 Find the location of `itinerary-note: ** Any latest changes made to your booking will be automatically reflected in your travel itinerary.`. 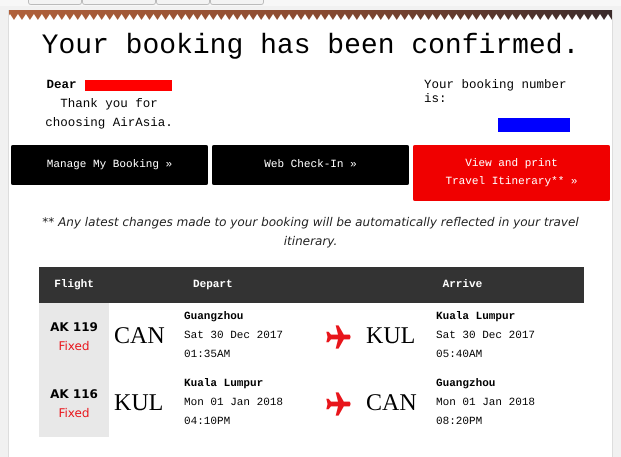

itinerary-note: ** Any latest changes made to your booking will be automatically reflected in your travel itinerary. is located at coordinates (310, 232).